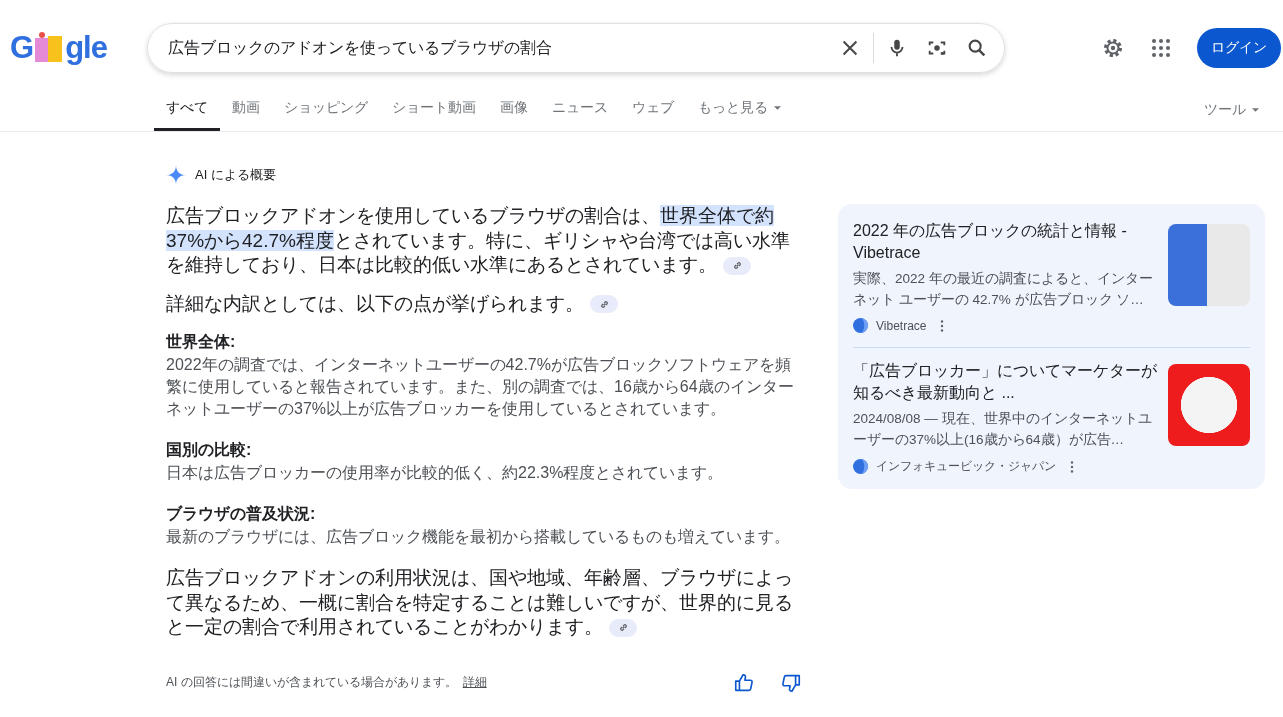 The width and height of the screenshot is (1283, 717). What do you see at coordinates (744, 682) in the screenshot?
I see `thumbs-up-icon` at bounding box center [744, 682].